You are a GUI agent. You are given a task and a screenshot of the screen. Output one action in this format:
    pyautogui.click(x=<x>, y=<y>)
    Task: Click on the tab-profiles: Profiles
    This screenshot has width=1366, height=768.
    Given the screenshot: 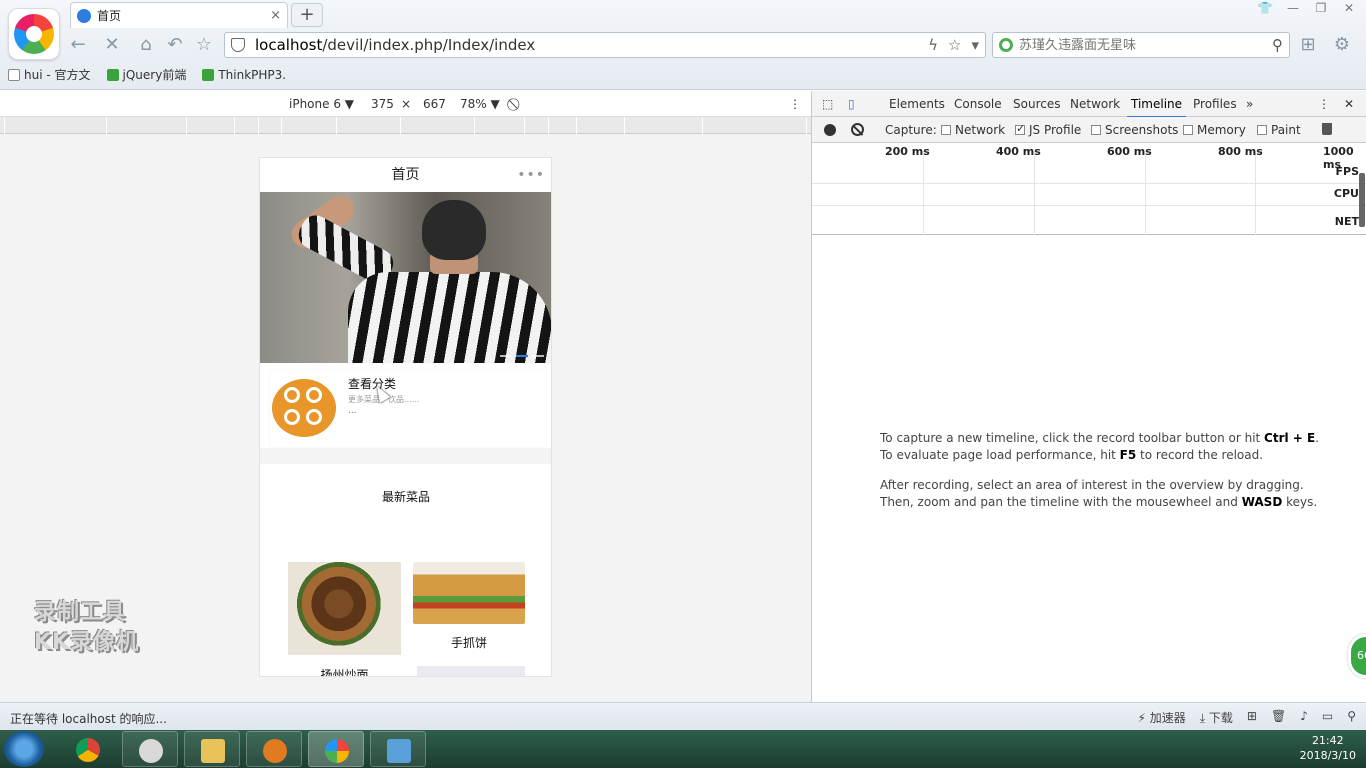 What is the action you would take?
    pyautogui.click(x=1215, y=104)
    